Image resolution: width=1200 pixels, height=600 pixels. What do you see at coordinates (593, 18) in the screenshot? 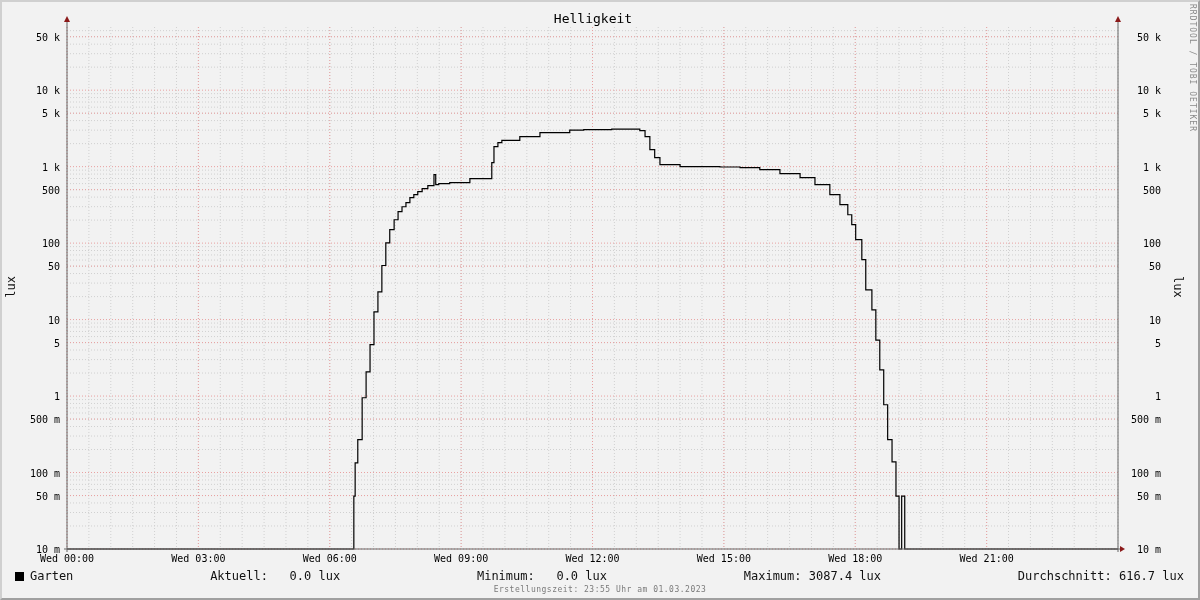
I see `chart-title: Helligkeit` at bounding box center [593, 18].